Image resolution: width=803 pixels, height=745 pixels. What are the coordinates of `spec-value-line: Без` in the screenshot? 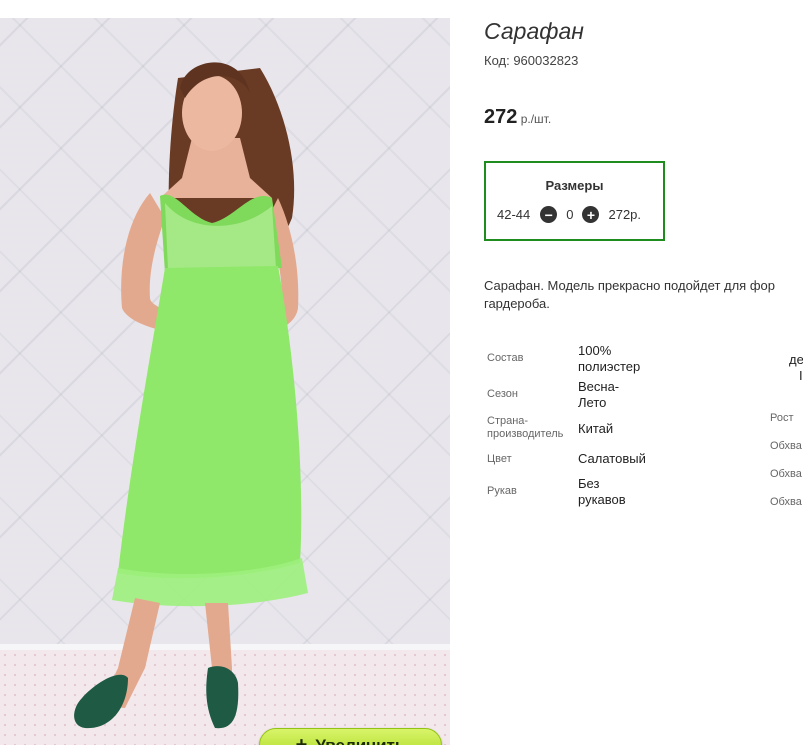 It's located at (589, 483).